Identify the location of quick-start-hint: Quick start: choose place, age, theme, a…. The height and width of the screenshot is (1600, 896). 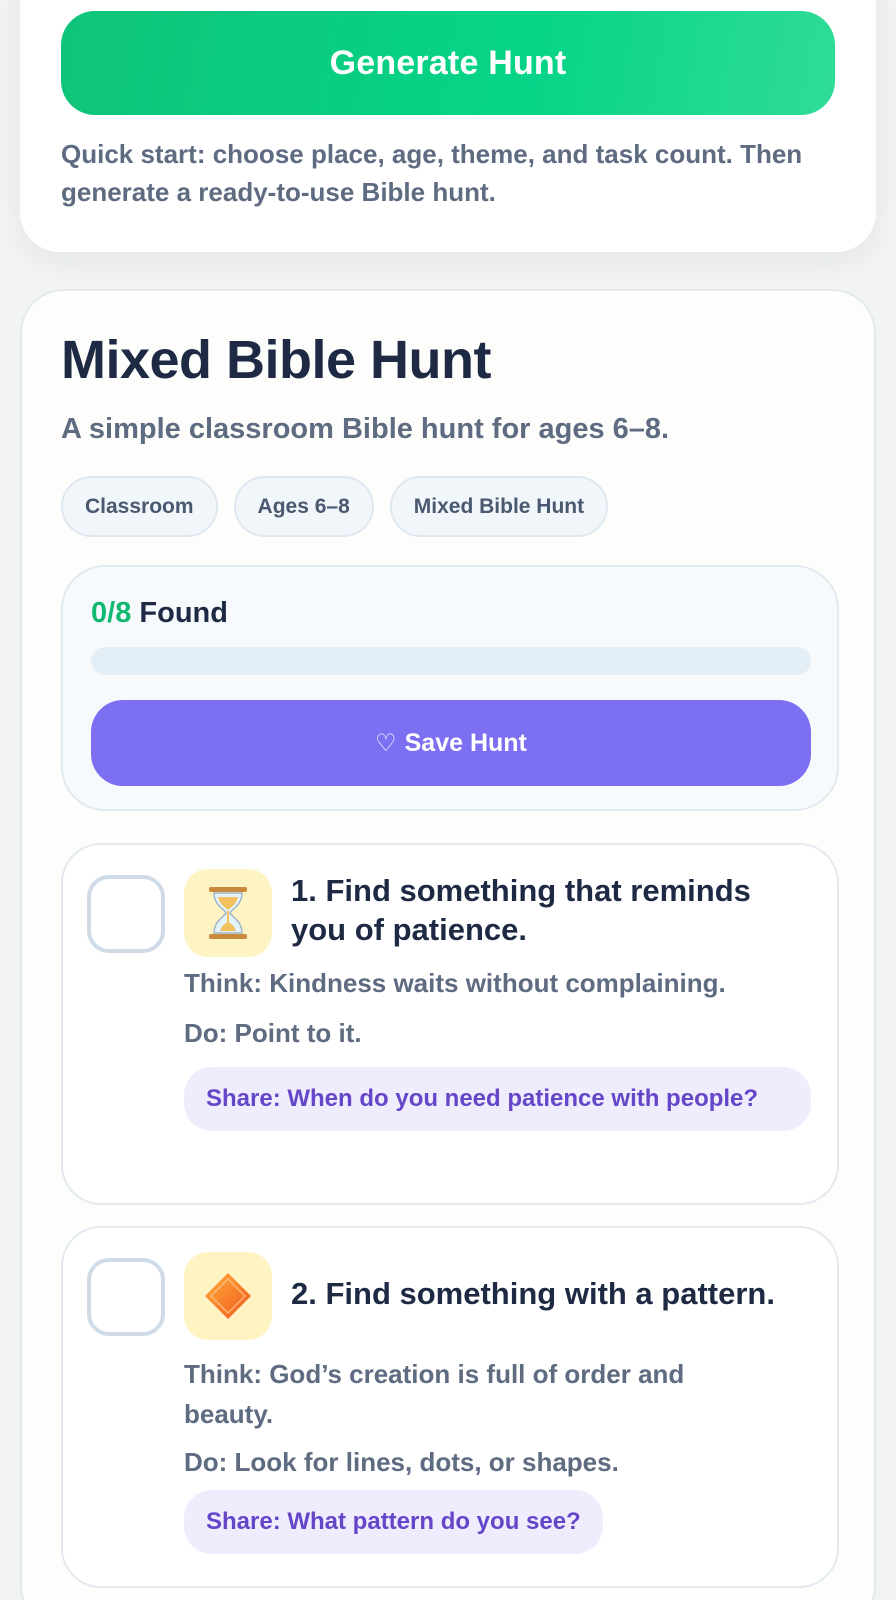
(432, 173).